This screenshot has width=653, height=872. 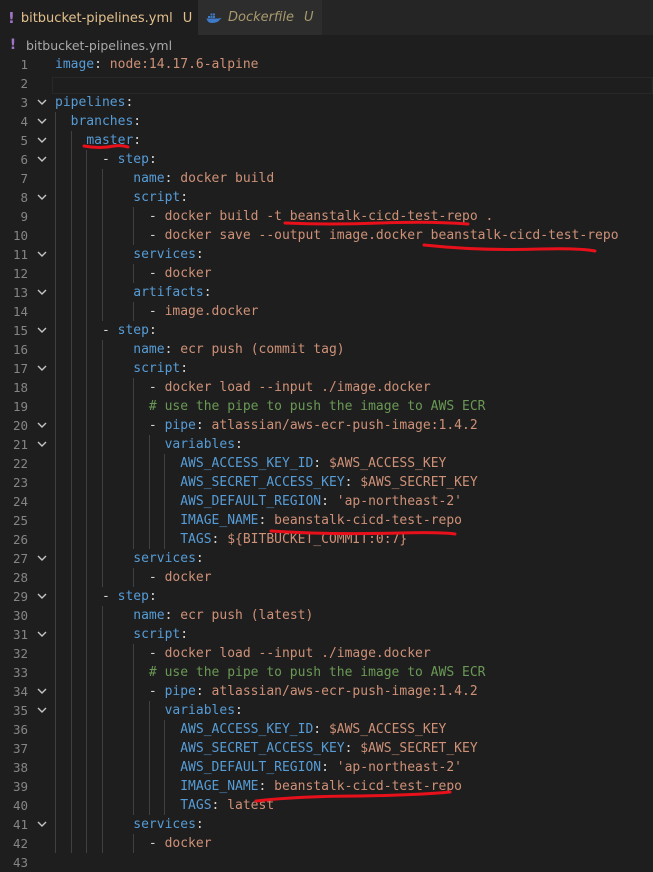 What do you see at coordinates (344, 425) in the screenshot?
I see `token: atlassian/aws-ecr-push-image:1.4.2` at bounding box center [344, 425].